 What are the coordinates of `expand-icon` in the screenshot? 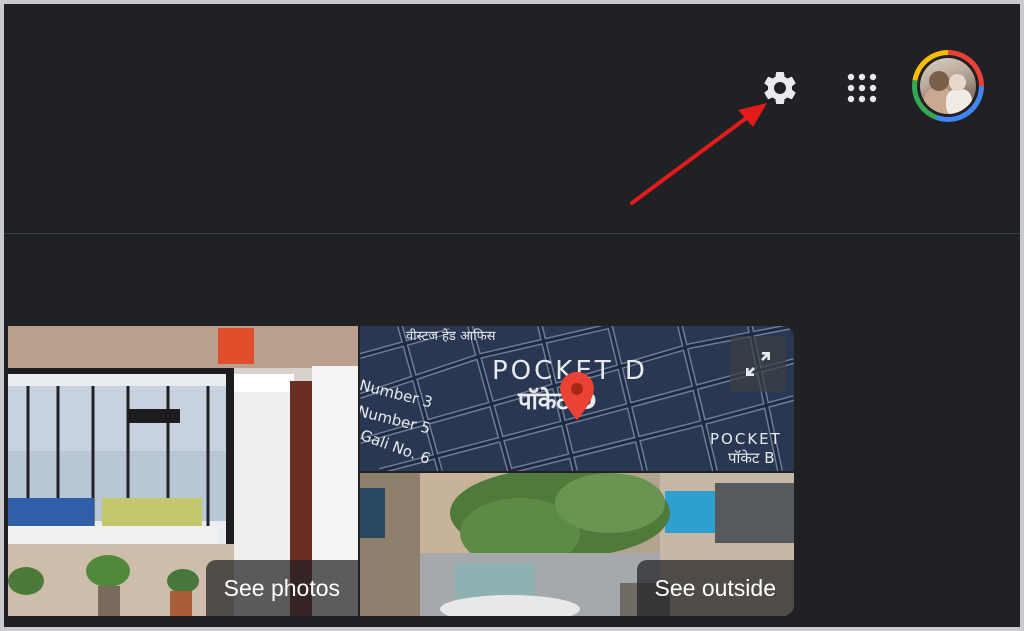 It's located at (758, 364).